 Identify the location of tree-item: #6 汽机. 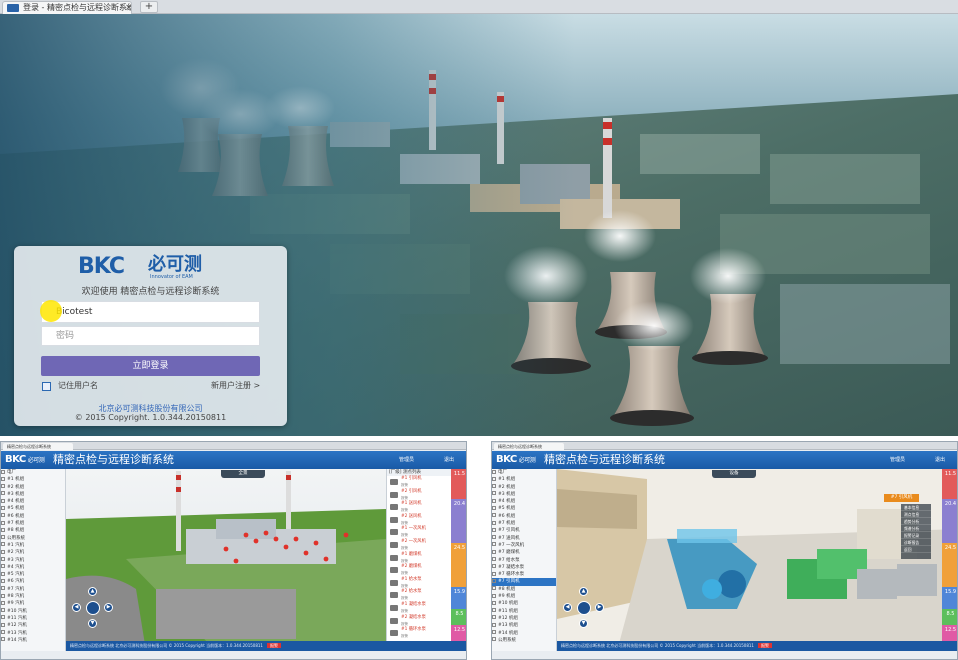
(33, 581).